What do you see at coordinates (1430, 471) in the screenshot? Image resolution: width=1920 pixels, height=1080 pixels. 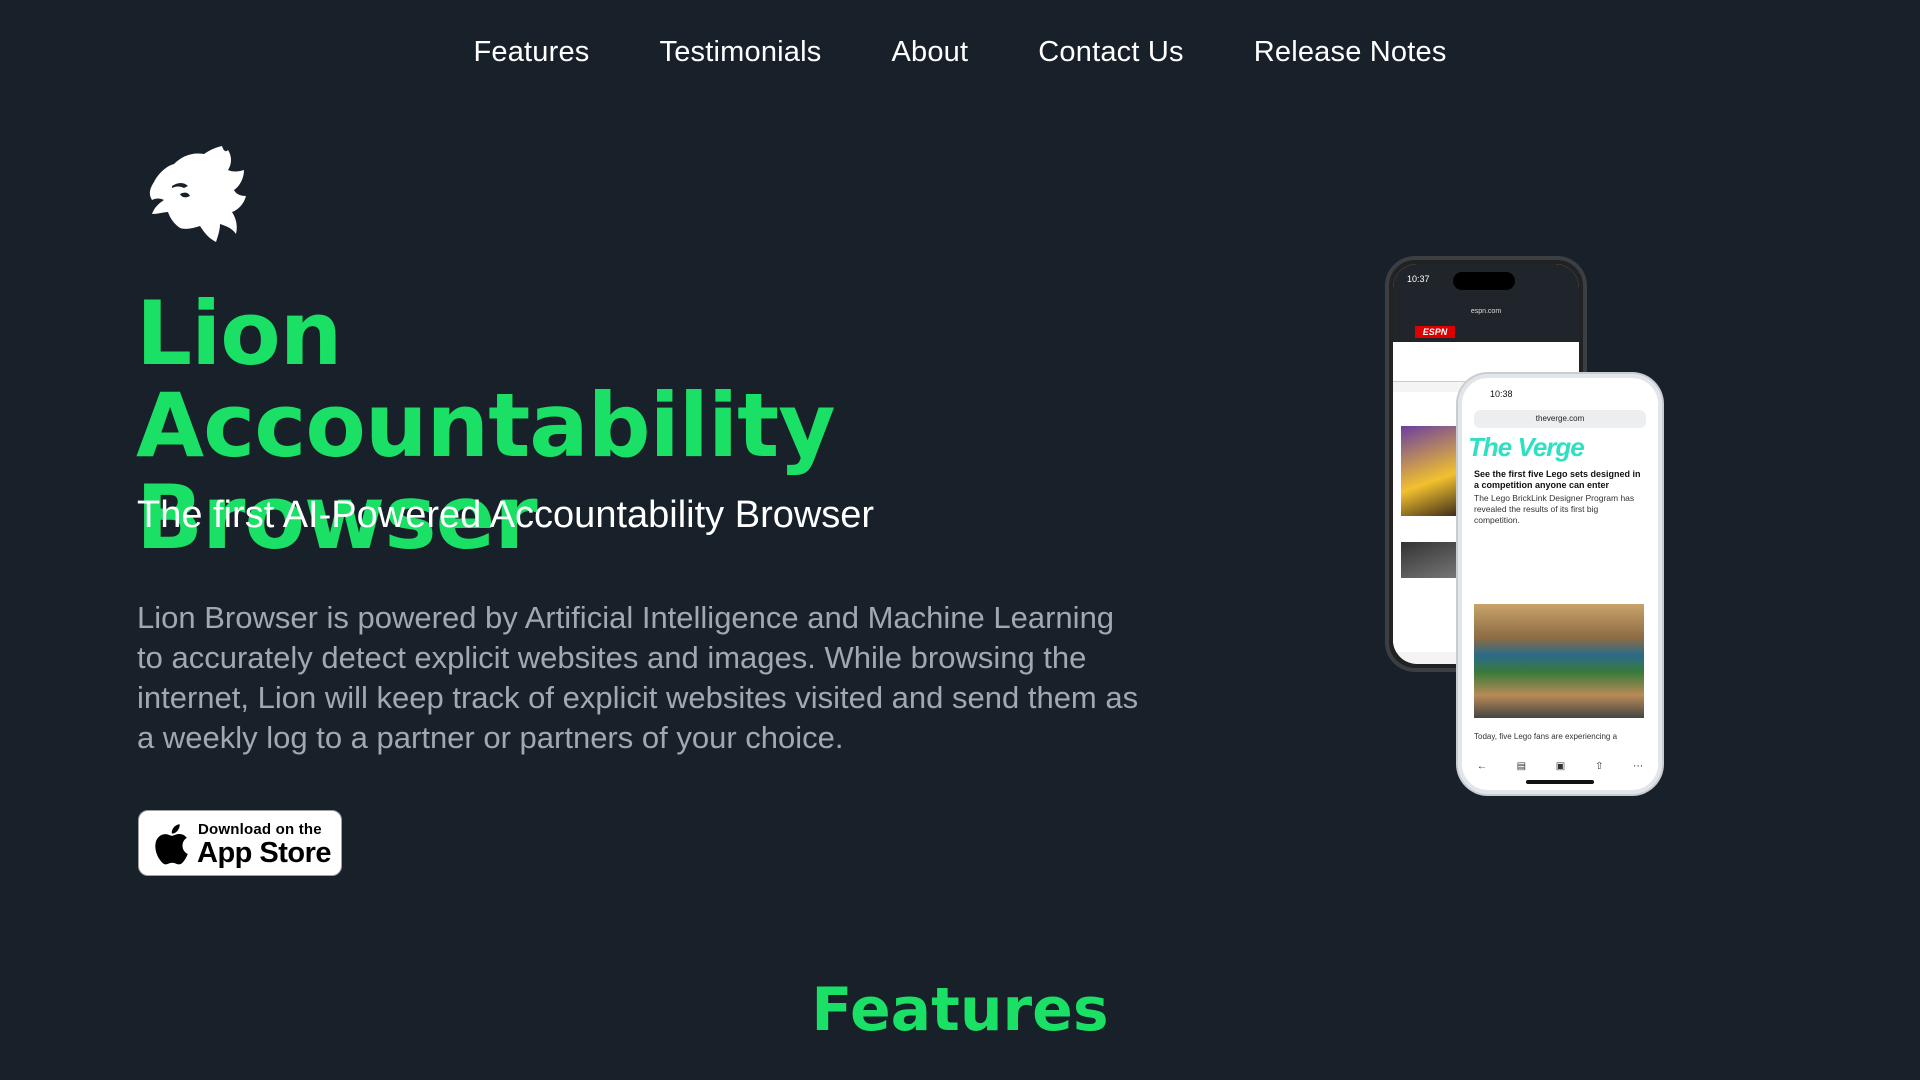 I see `espn-photo-basketball` at bounding box center [1430, 471].